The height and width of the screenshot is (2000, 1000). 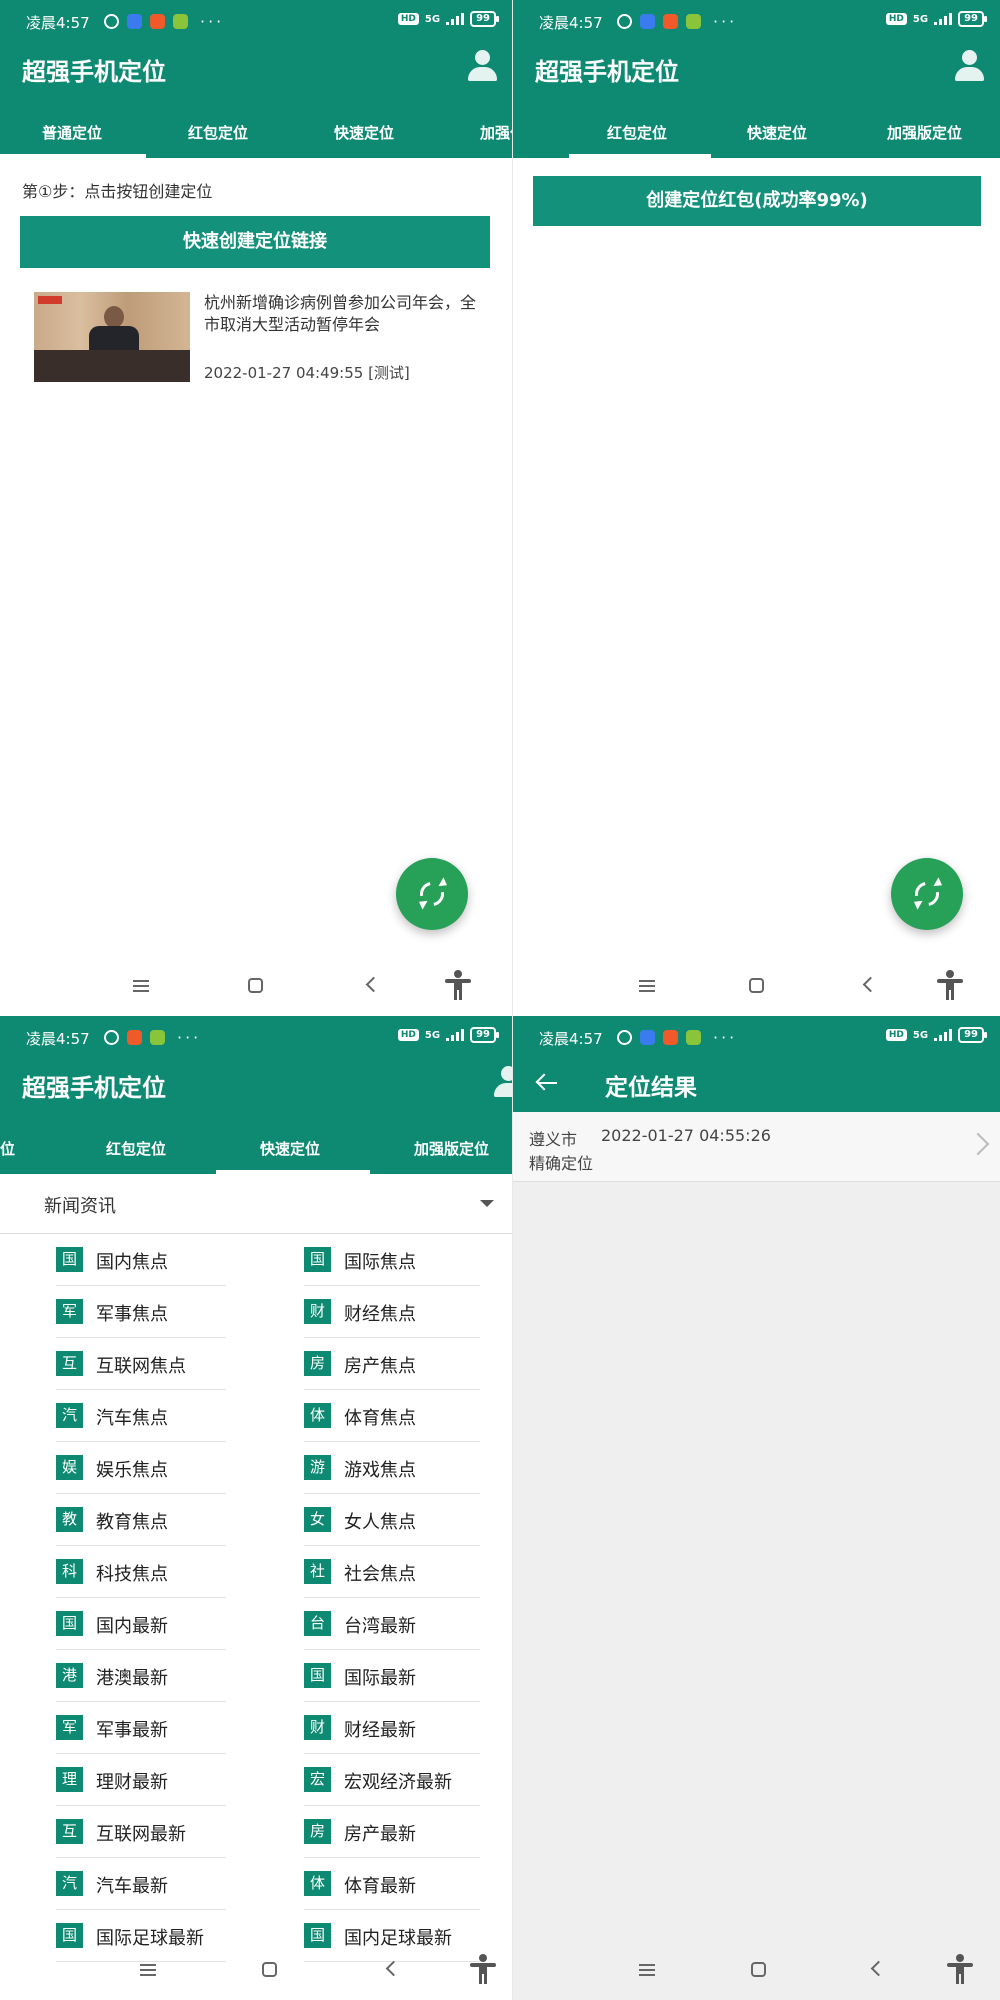 What do you see at coordinates (69, 1675) in the screenshot?
I see `category-badge: 港` at bounding box center [69, 1675].